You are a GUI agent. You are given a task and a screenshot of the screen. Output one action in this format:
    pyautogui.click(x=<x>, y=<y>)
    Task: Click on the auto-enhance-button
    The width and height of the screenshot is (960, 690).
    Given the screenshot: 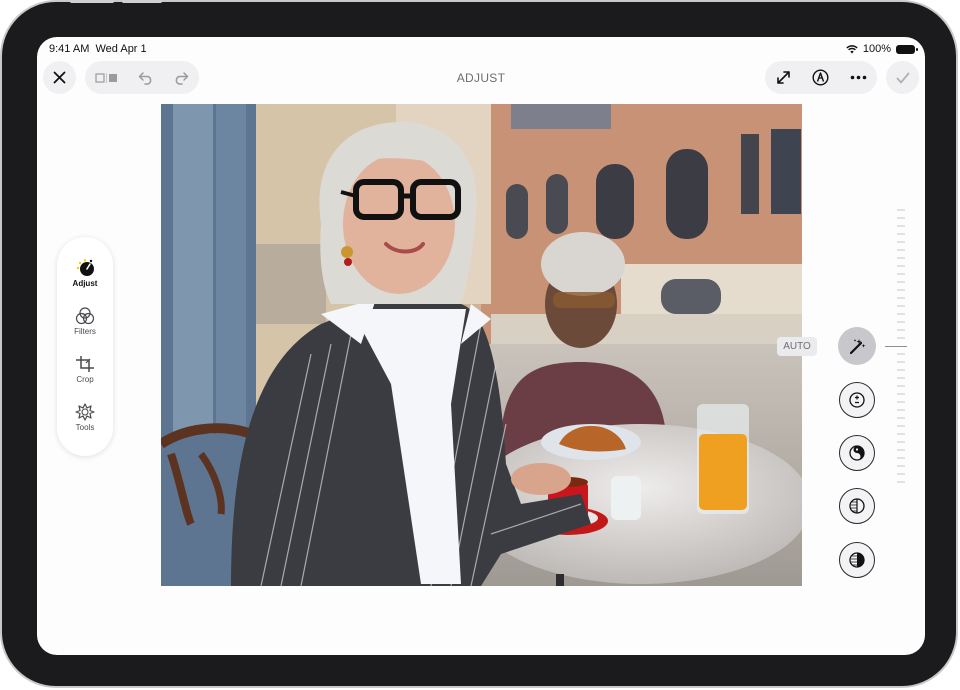 What is the action you would take?
    pyautogui.click(x=857, y=346)
    